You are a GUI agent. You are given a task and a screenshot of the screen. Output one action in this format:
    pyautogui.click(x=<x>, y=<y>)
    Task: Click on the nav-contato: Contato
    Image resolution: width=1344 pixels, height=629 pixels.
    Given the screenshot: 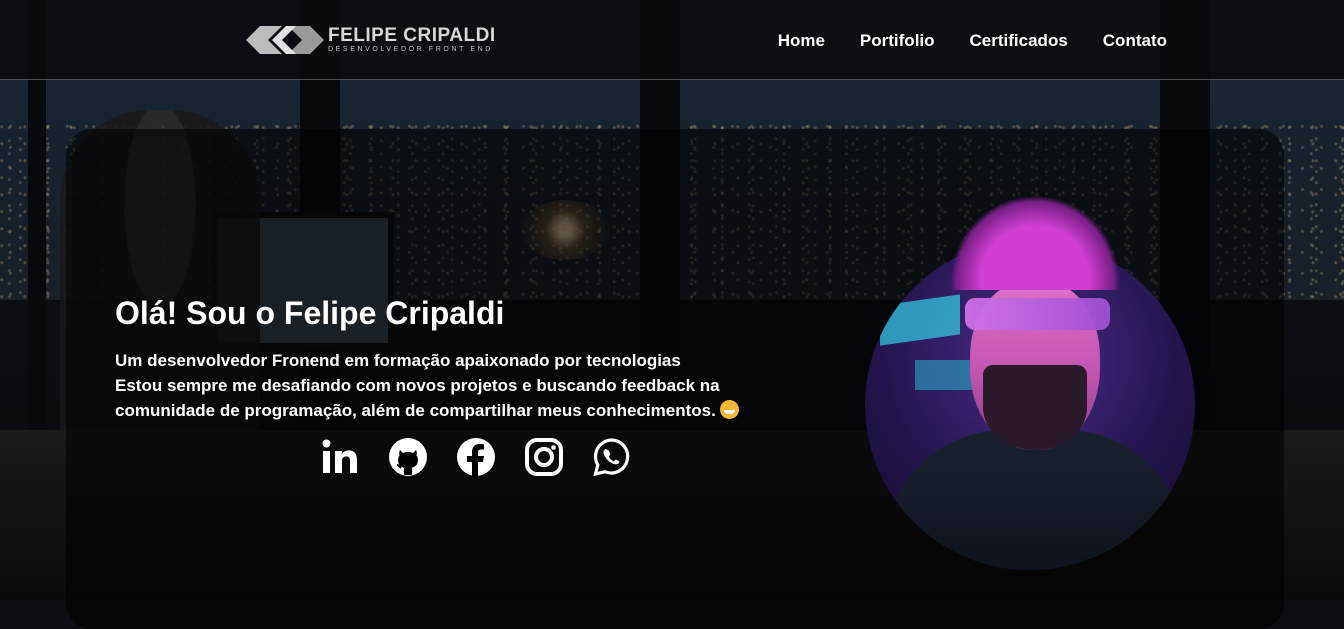 What is the action you would take?
    pyautogui.click(x=1135, y=41)
    